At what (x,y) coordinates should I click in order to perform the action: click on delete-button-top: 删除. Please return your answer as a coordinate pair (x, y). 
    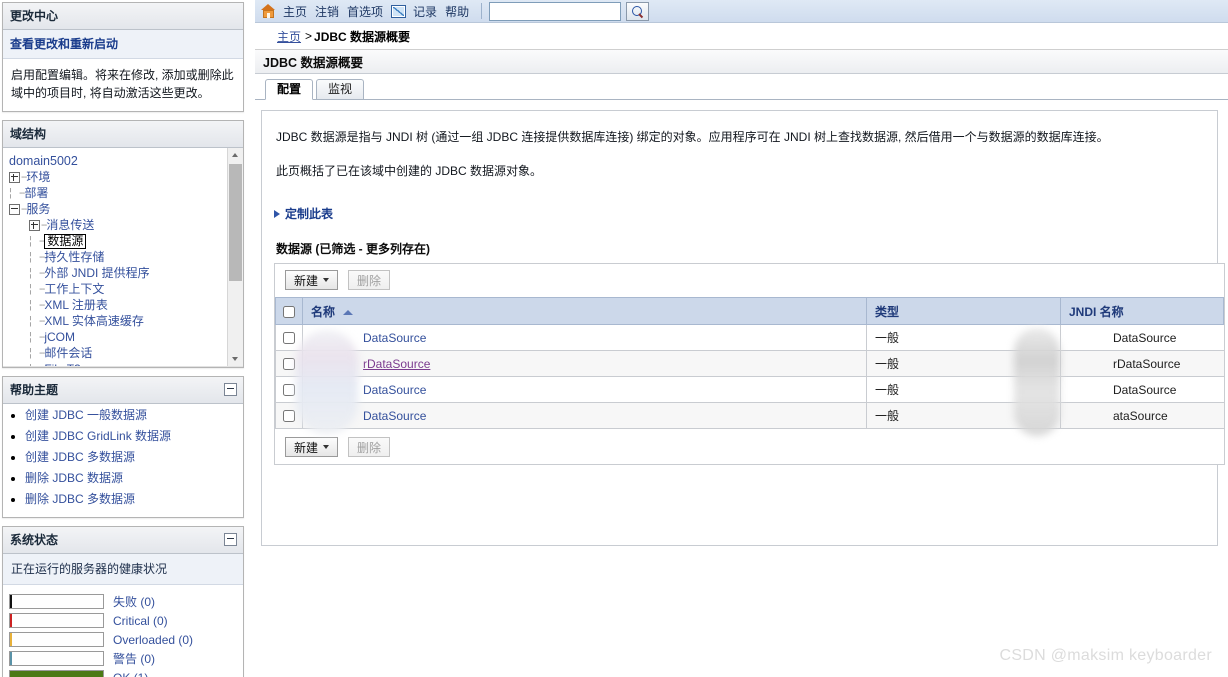
    Looking at the image, I should click on (369, 280).